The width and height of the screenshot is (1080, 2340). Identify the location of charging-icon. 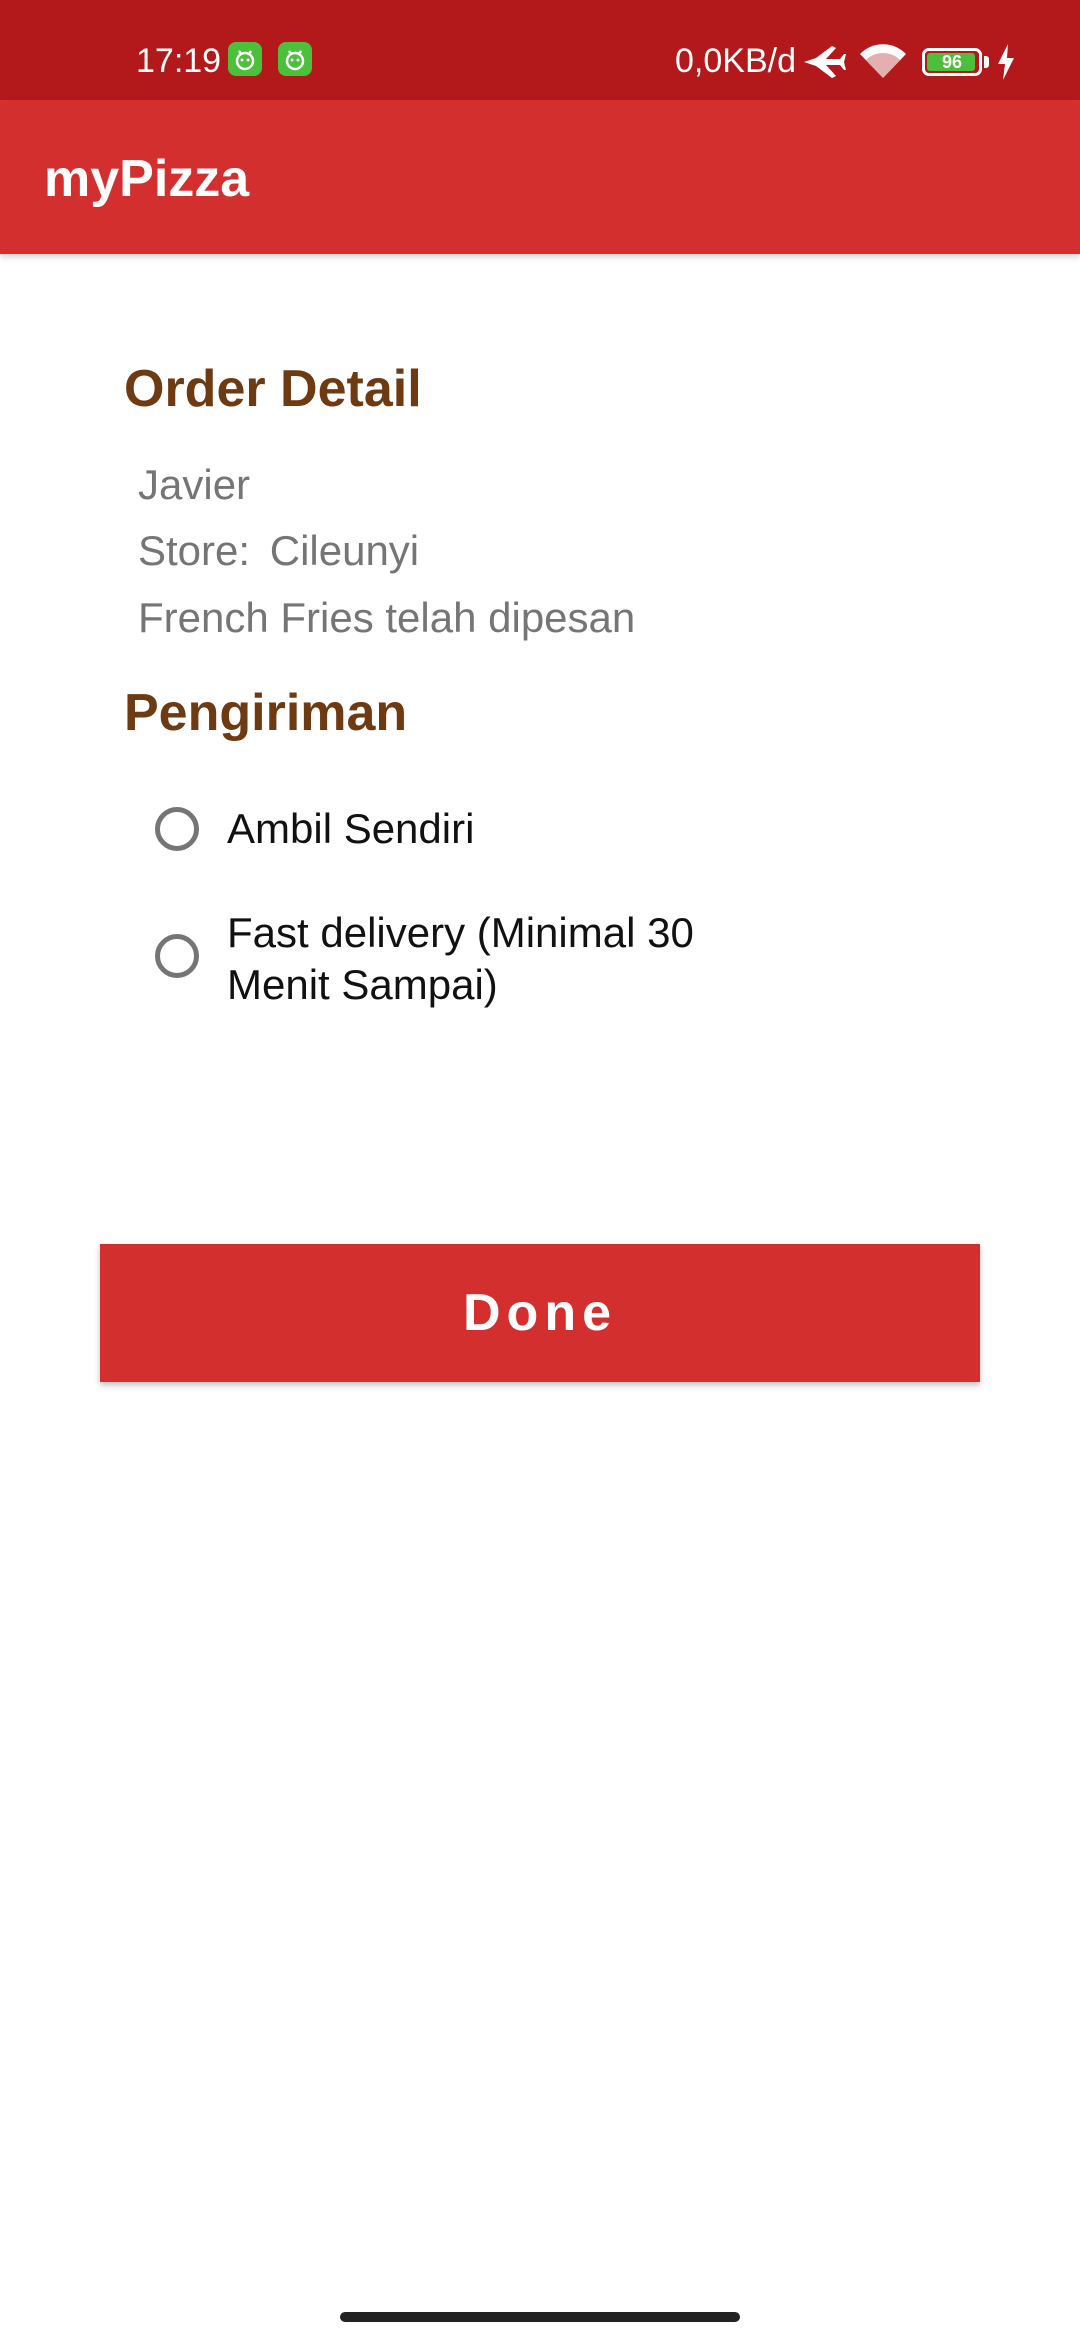
(1006, 64).